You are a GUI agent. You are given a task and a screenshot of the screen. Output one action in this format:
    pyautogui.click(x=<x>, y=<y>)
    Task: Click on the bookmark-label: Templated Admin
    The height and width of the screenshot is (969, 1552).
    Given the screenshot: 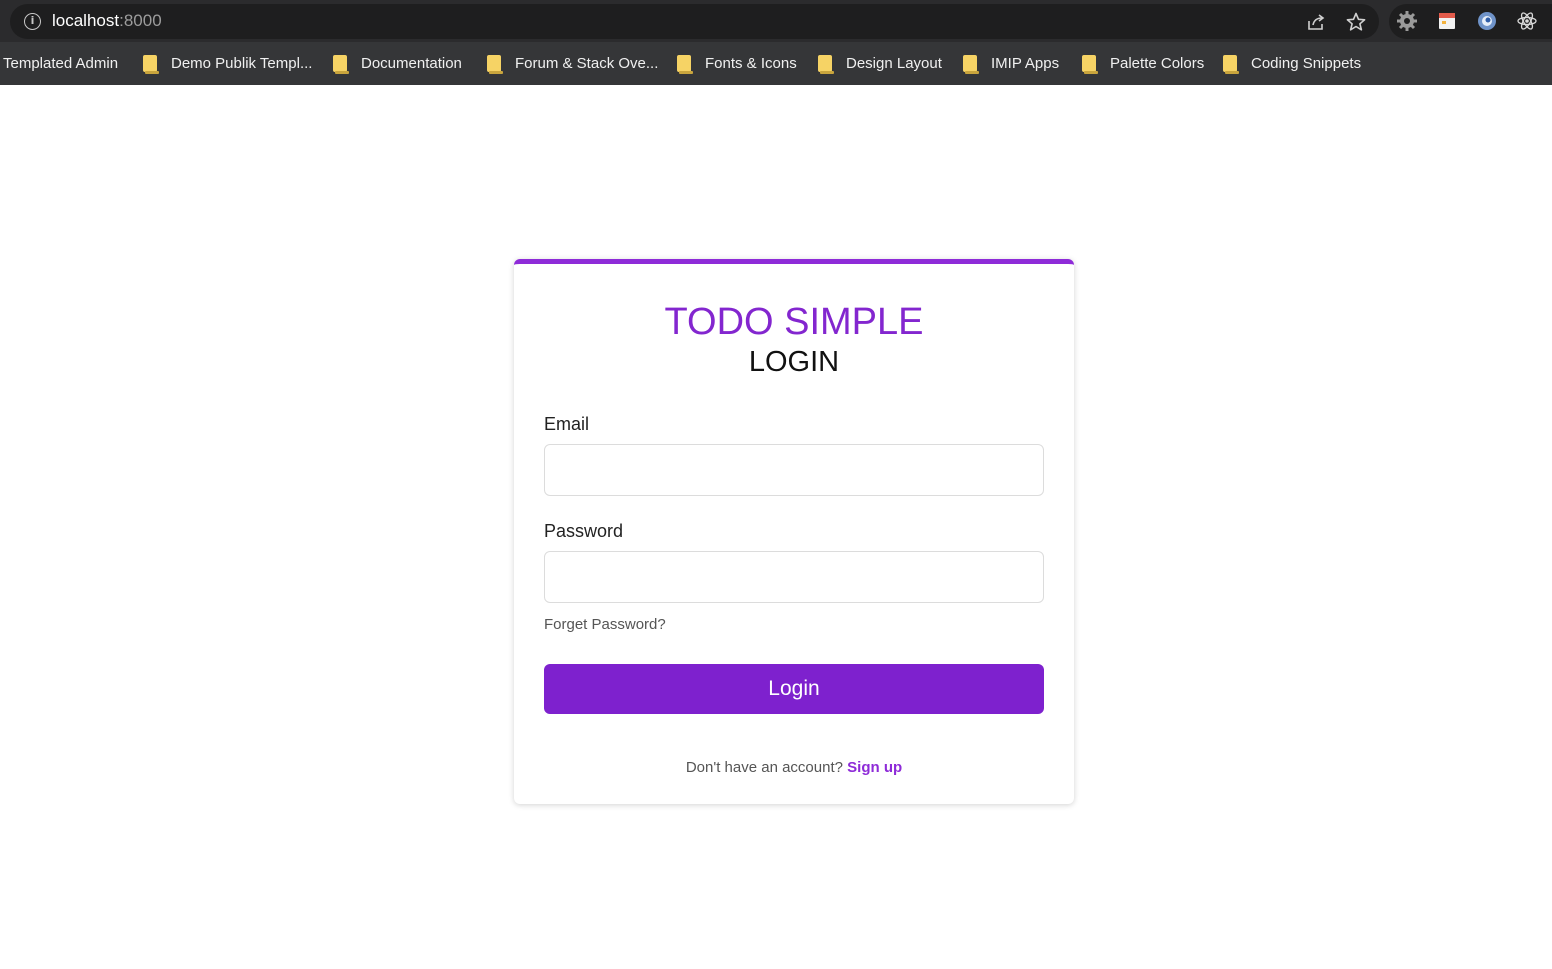 What is the action you would take?
    pyautogui.click(x=61, y=63)
    